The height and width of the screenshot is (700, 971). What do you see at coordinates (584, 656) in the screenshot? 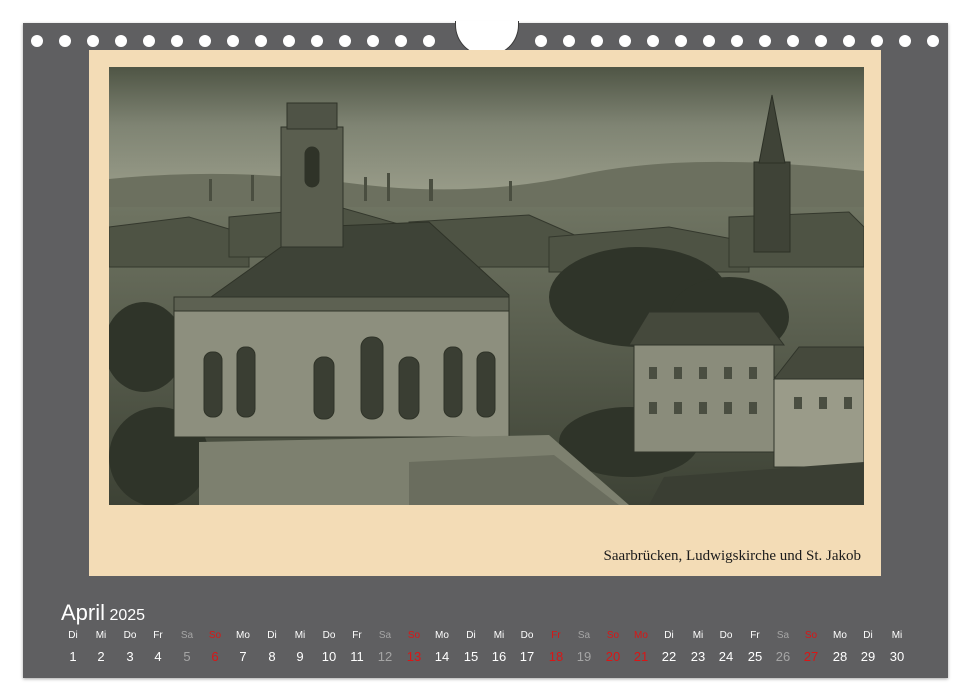
I see `day-number: 19` at bounding box center [584, 656].